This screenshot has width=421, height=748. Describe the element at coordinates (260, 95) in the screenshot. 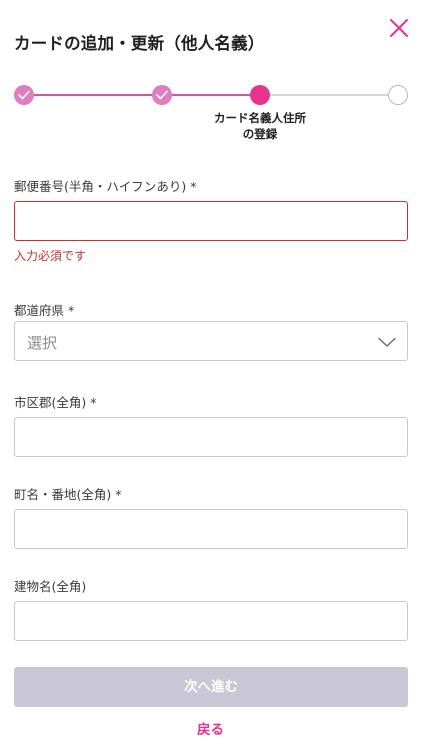

I see `step-3-current` at that location.